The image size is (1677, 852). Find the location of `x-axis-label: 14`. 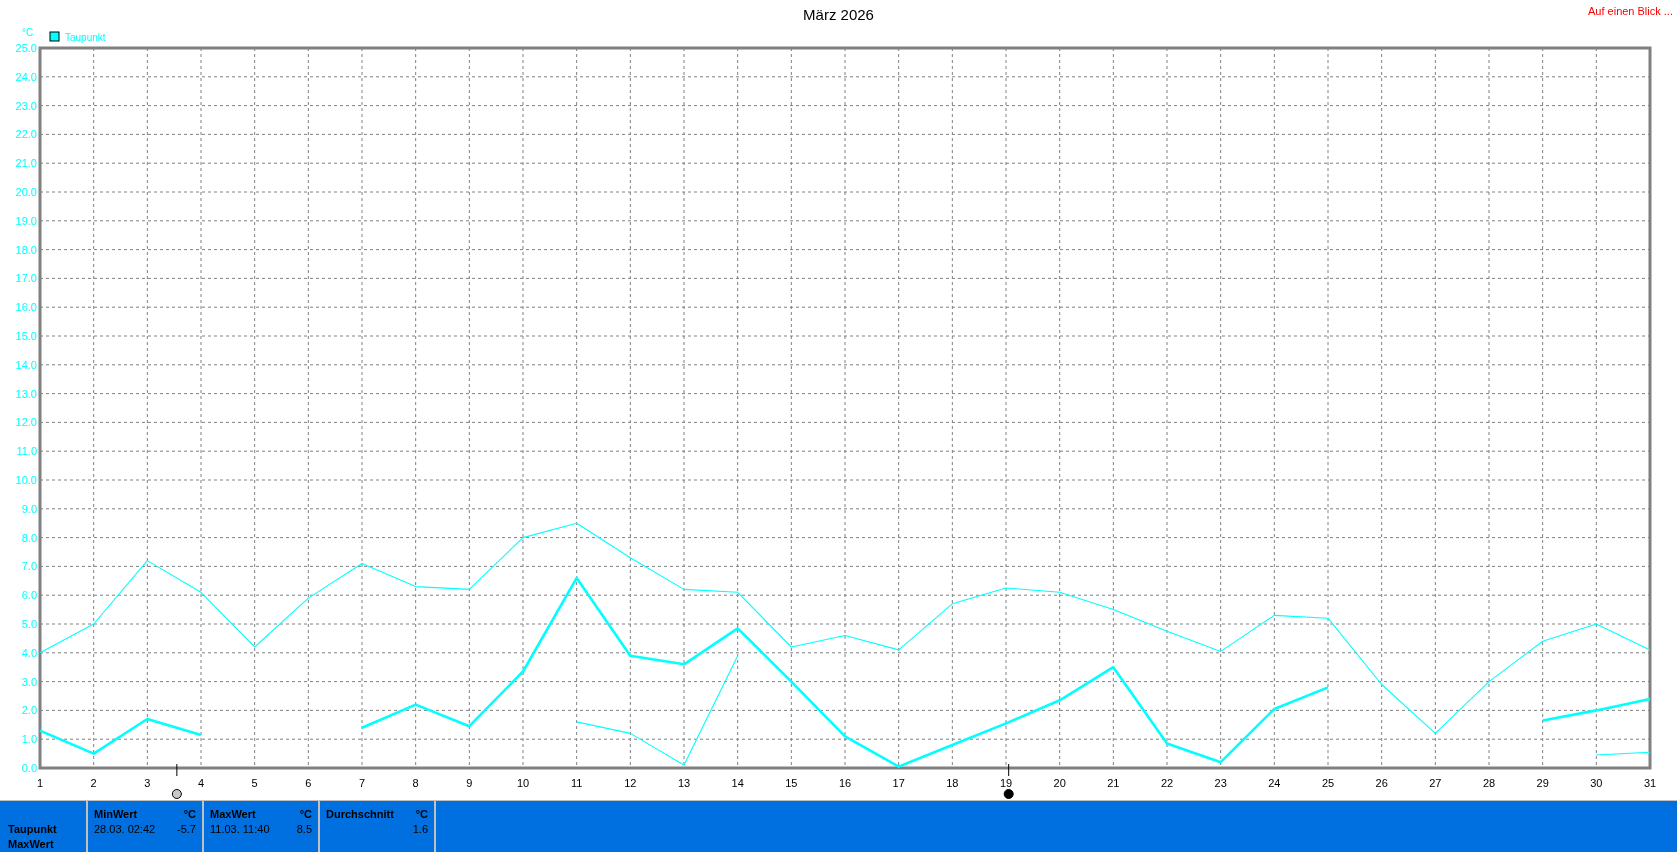

x-axis-label: 14 is located at coordinates (737, 783).